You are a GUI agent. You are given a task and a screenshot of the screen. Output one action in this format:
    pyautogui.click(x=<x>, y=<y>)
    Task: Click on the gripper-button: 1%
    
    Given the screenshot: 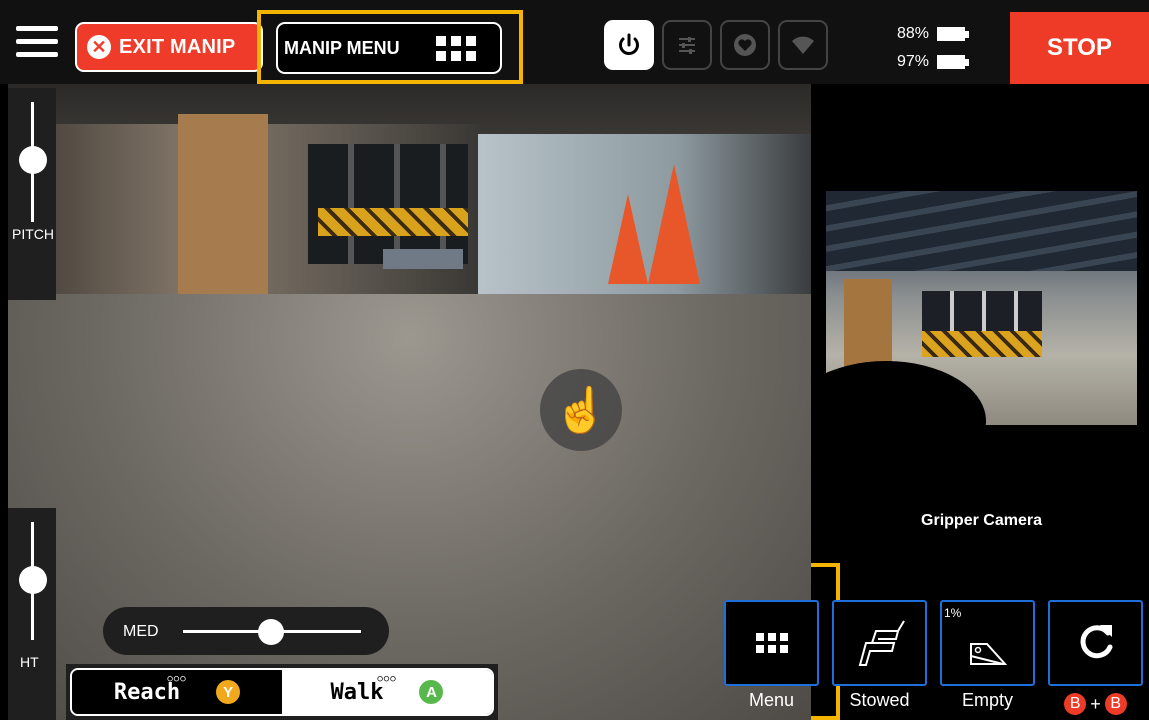 What is the action you would take?
    pyautogui.click(x=987, y=643)
    